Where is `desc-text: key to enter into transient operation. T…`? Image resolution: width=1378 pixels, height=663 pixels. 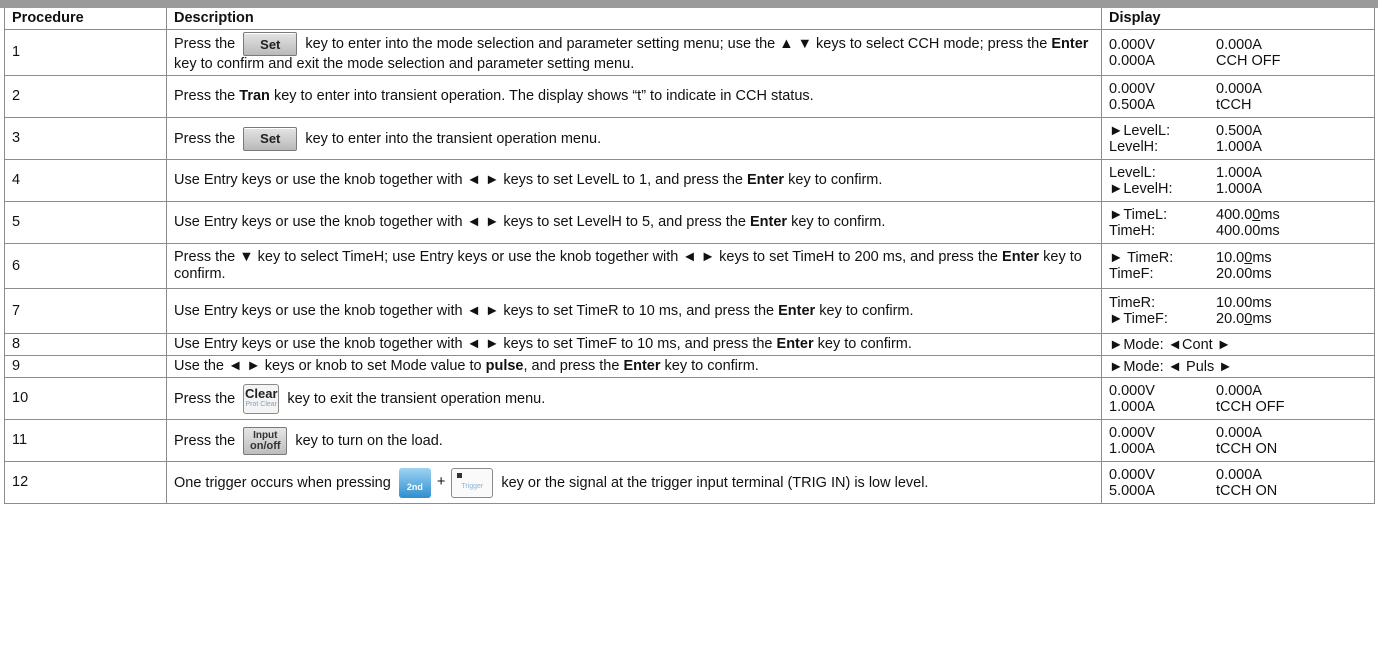
desc-text: key to enter into transient operation. T… is located at coordinates (543, 96).